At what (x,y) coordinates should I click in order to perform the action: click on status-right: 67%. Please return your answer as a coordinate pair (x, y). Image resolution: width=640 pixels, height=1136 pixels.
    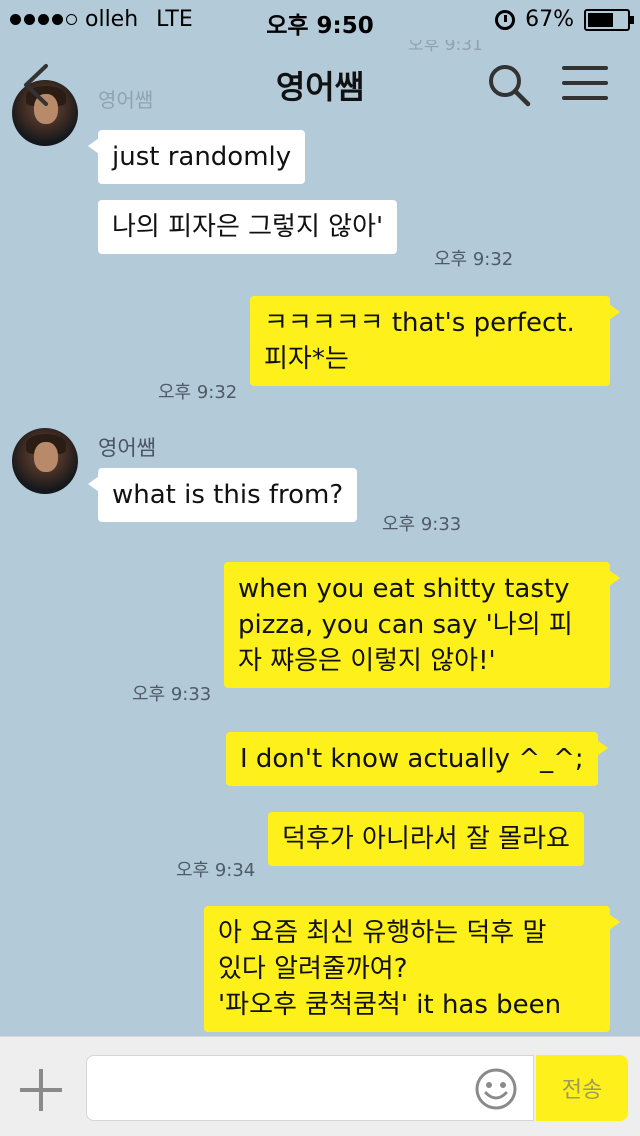
    Looking at the image, I should click on (564, 19).